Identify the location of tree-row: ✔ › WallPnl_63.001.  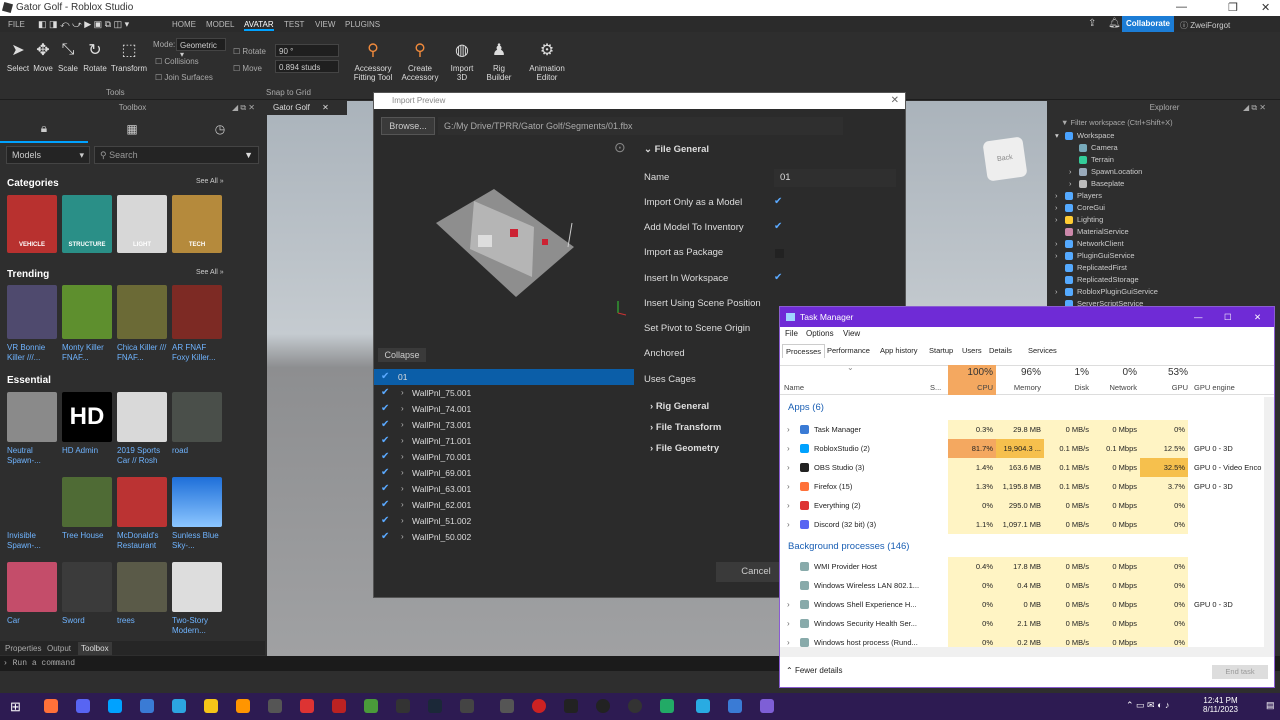
(504, 489).